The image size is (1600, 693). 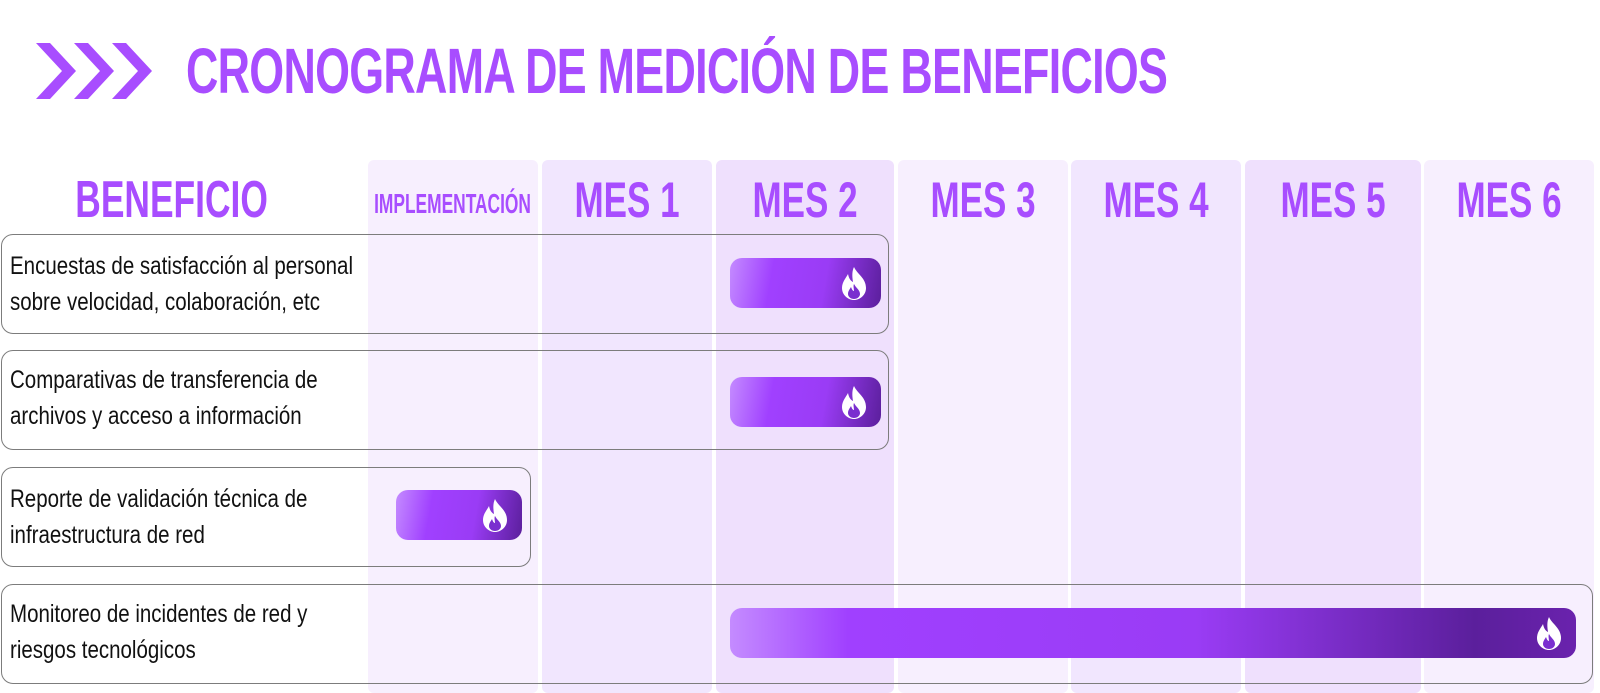 I want to click on row-encuestas-line-1: Encuestas de satisfacción al personal, so click(x=182, y=266).